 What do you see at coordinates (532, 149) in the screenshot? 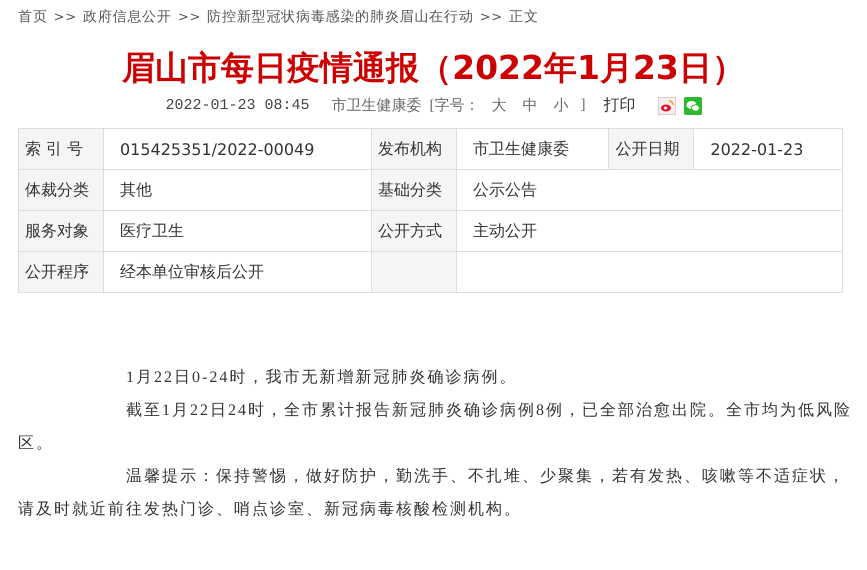
I see `field-value: 市卫生健康委` at bounding box center [532, 149].